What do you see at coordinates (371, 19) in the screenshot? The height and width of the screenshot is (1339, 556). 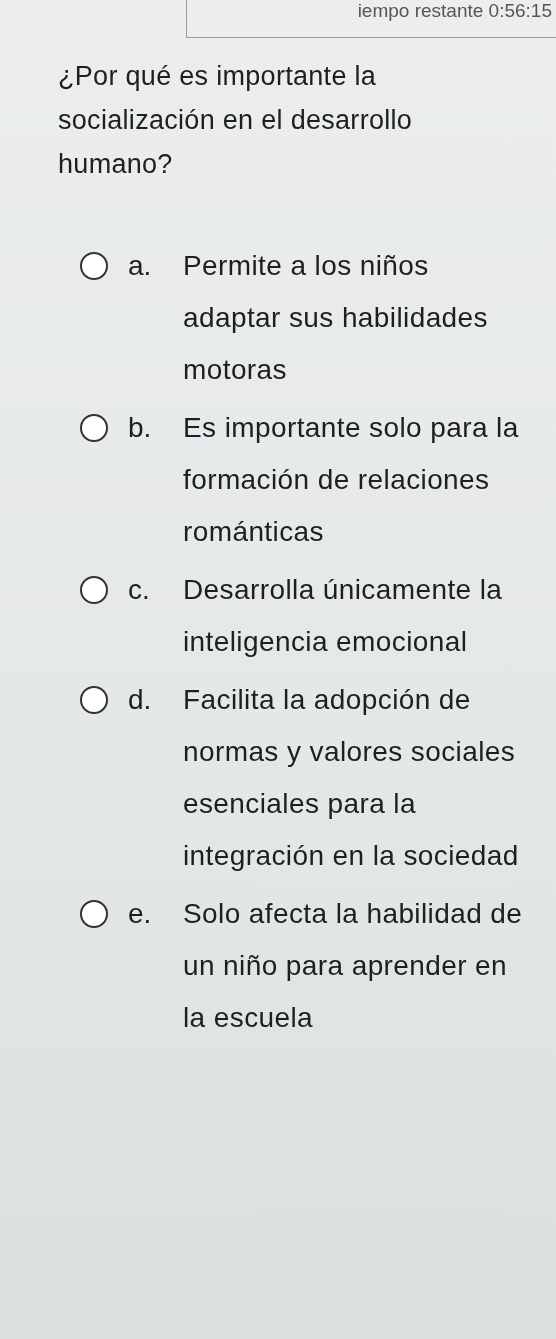 I see `timer-label: iempo restante 0:56:15` at bounding box center [371, 19].